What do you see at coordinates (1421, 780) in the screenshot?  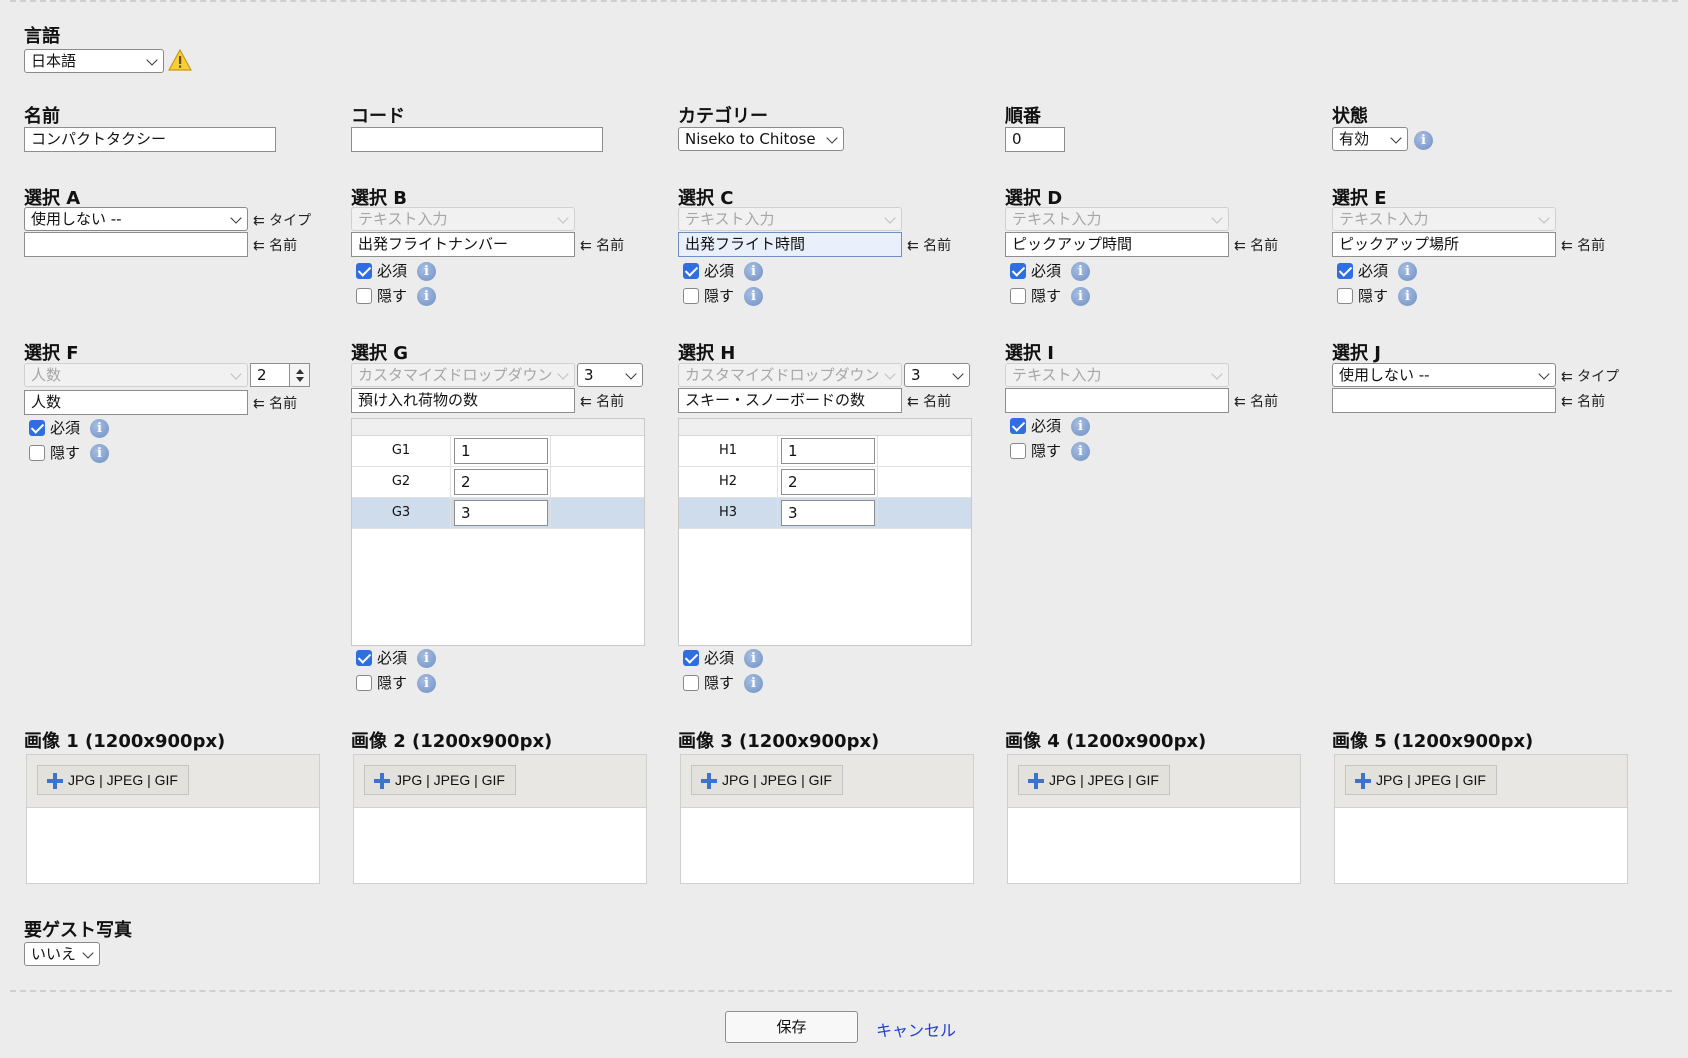 I see `image-5-upload-button: JPG | JPEG | GIF` at bounding box center [1421, 780].